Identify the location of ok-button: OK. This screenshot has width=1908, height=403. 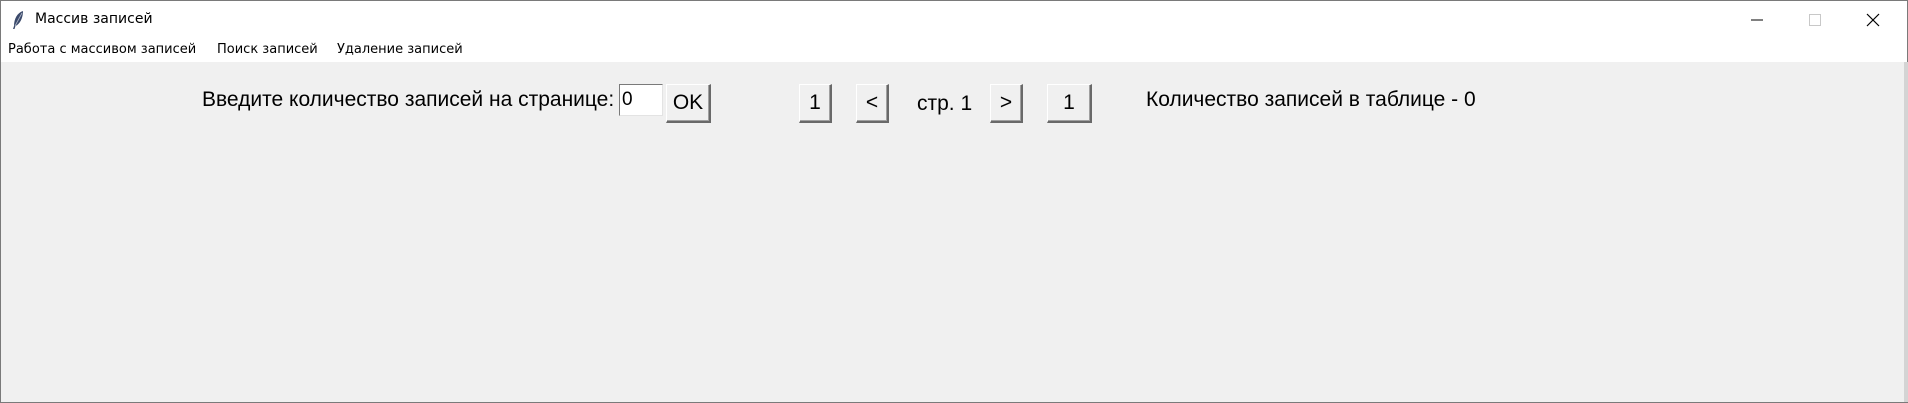
(688, 103).